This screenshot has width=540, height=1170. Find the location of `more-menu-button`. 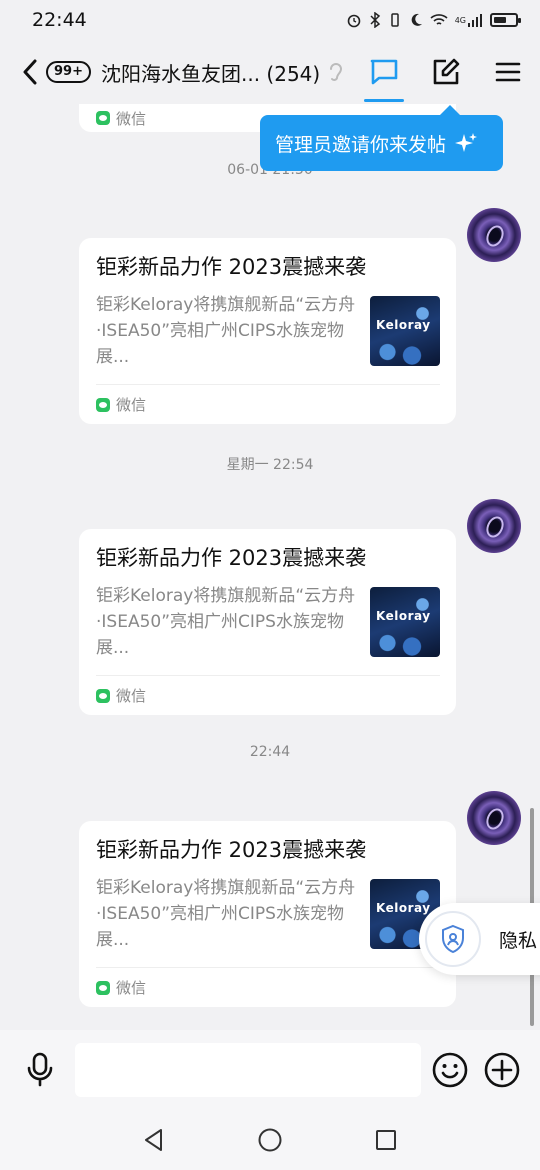

more-menu-button is located at coordinates (508, 72).